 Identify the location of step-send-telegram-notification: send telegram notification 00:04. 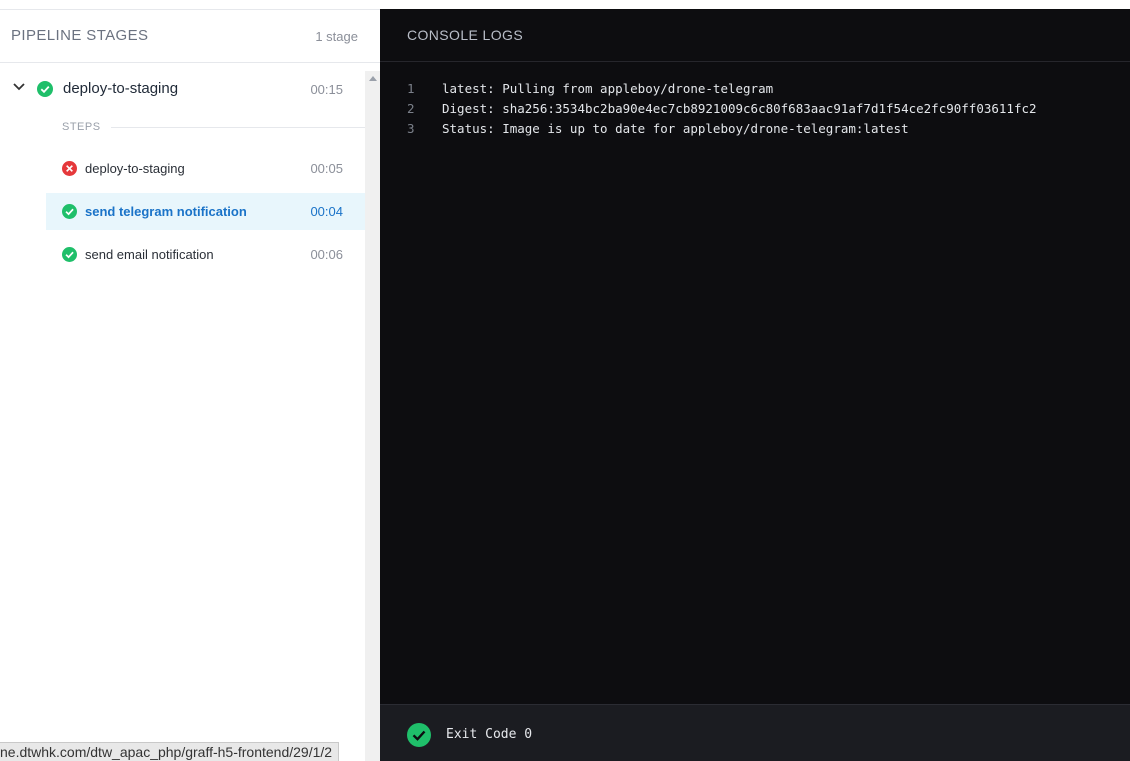
(205, 211).